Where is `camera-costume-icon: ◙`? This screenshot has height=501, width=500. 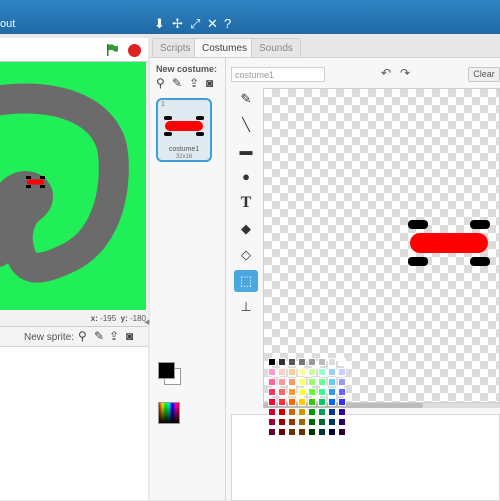 camera-costume-icon: ◙ is located at coordinates (209, 83).